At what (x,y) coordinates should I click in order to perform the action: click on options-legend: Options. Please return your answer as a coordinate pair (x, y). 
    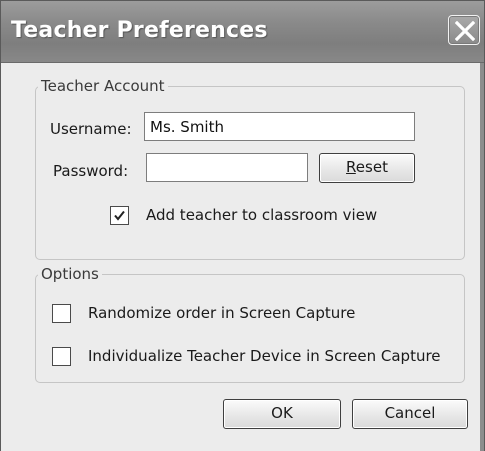
    Looking at the image, I should click on (70, 274).